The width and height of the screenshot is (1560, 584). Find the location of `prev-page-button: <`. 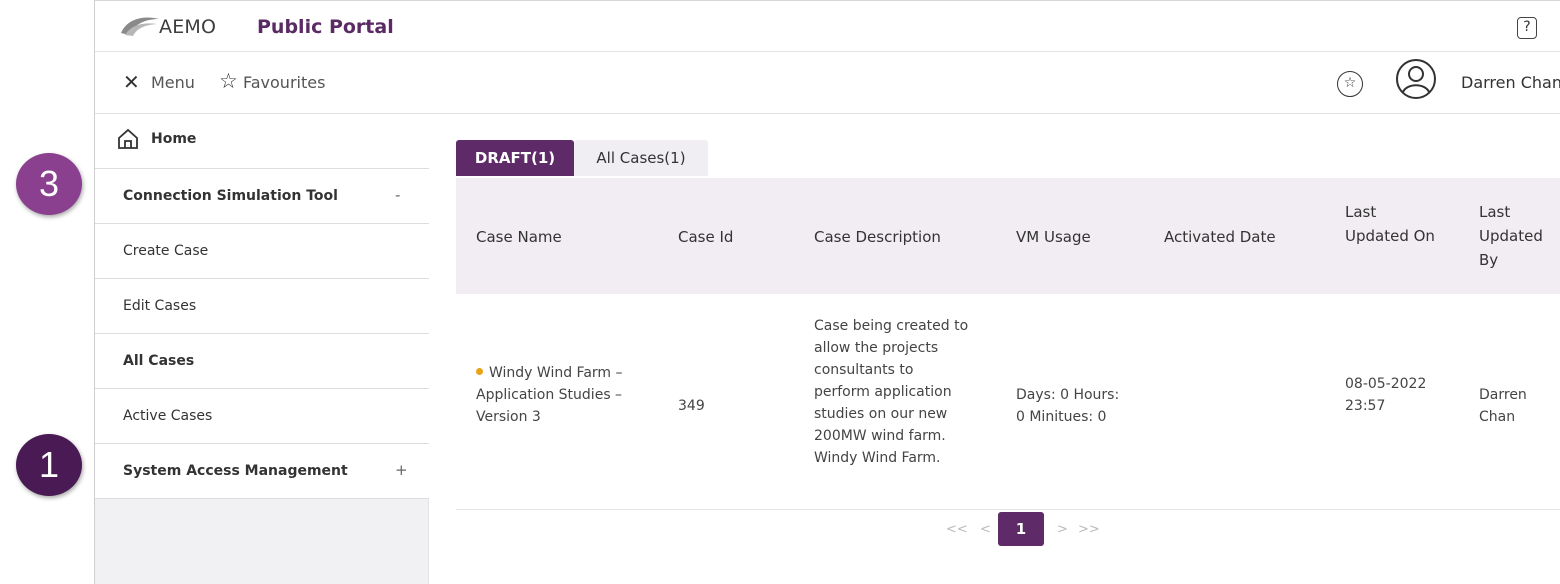

prev-page-button: < is located at coordinates (985, 529).